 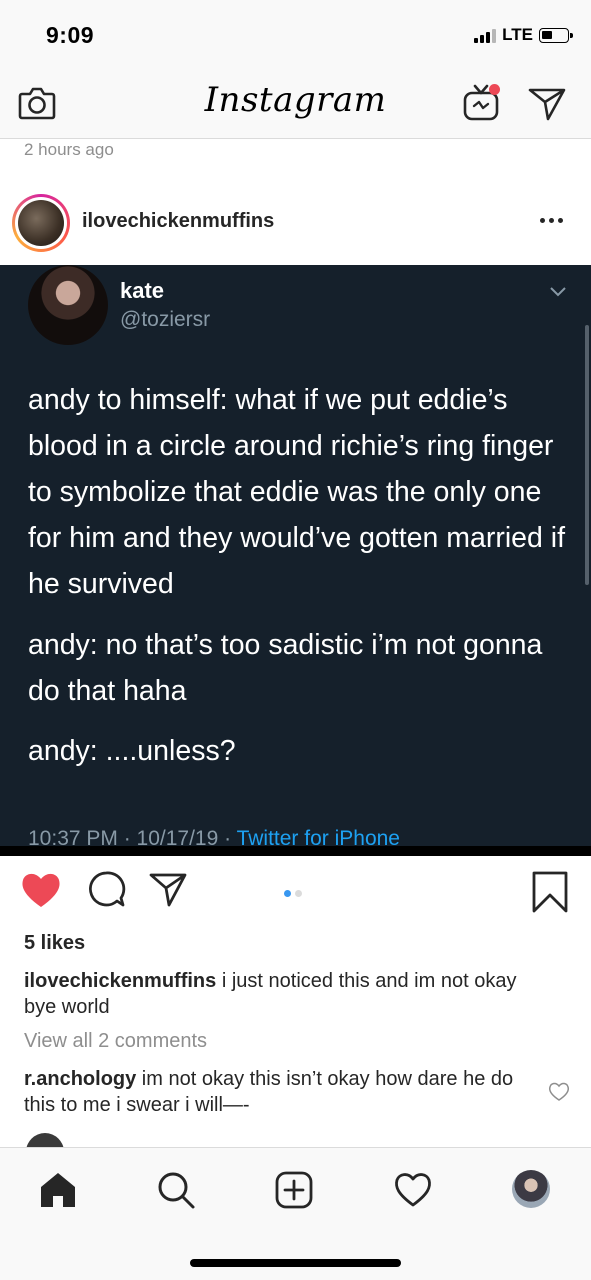 I want to click on activity-heart-icon, so click(x=413, y=1190).